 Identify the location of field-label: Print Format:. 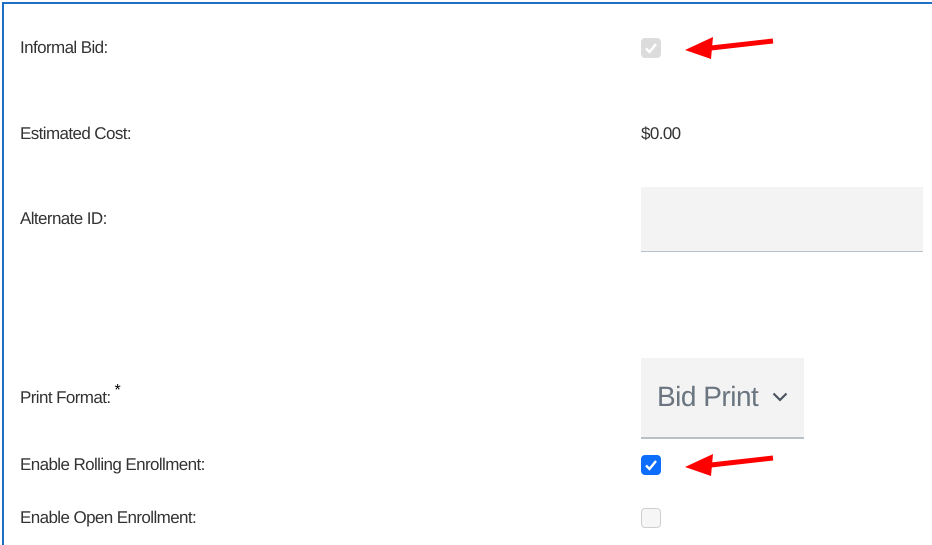
(65, 397).